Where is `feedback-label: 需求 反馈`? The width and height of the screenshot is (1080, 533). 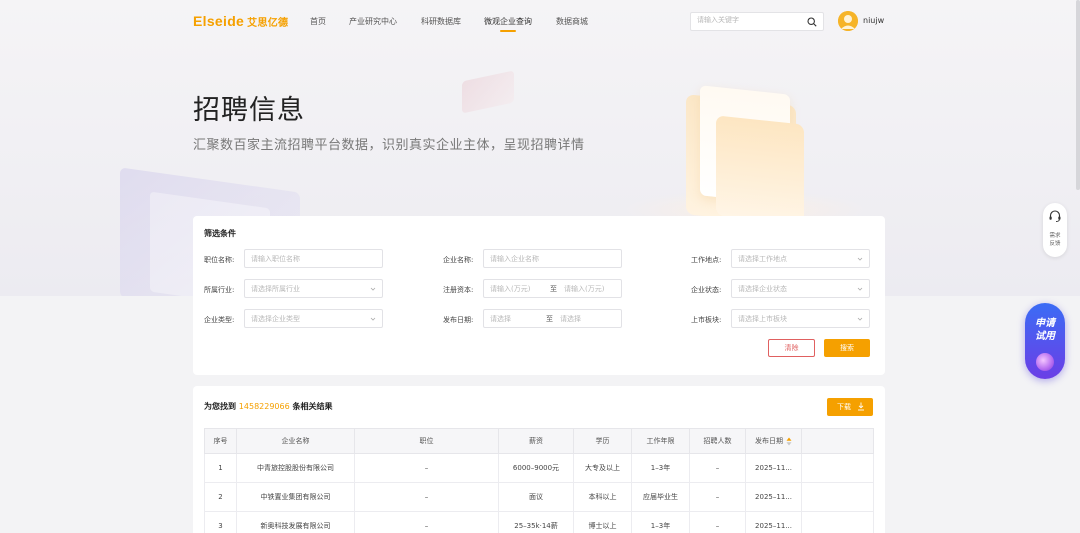
feedback-label: 需求 反馈 is located at coordinates (1055, 240).